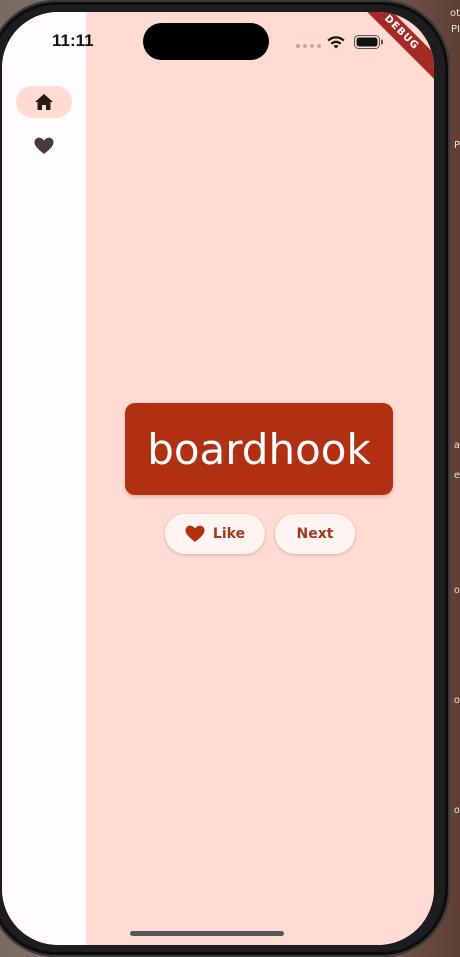 Image resolution: width=460 pixels, height=957 pixels. I want to click on home-icon, so click(44, 102).